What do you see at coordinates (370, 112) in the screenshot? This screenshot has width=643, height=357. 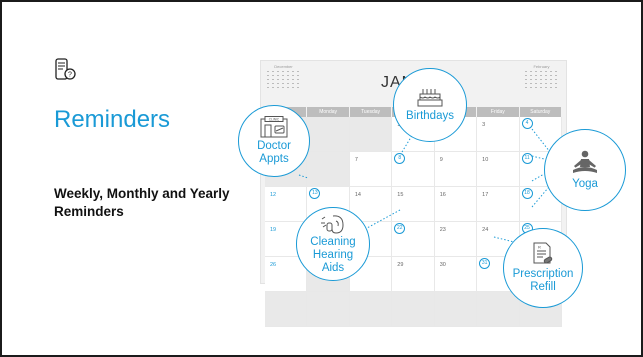 I see `weekday-header: Tuesday` at bounding box center [370, 112].